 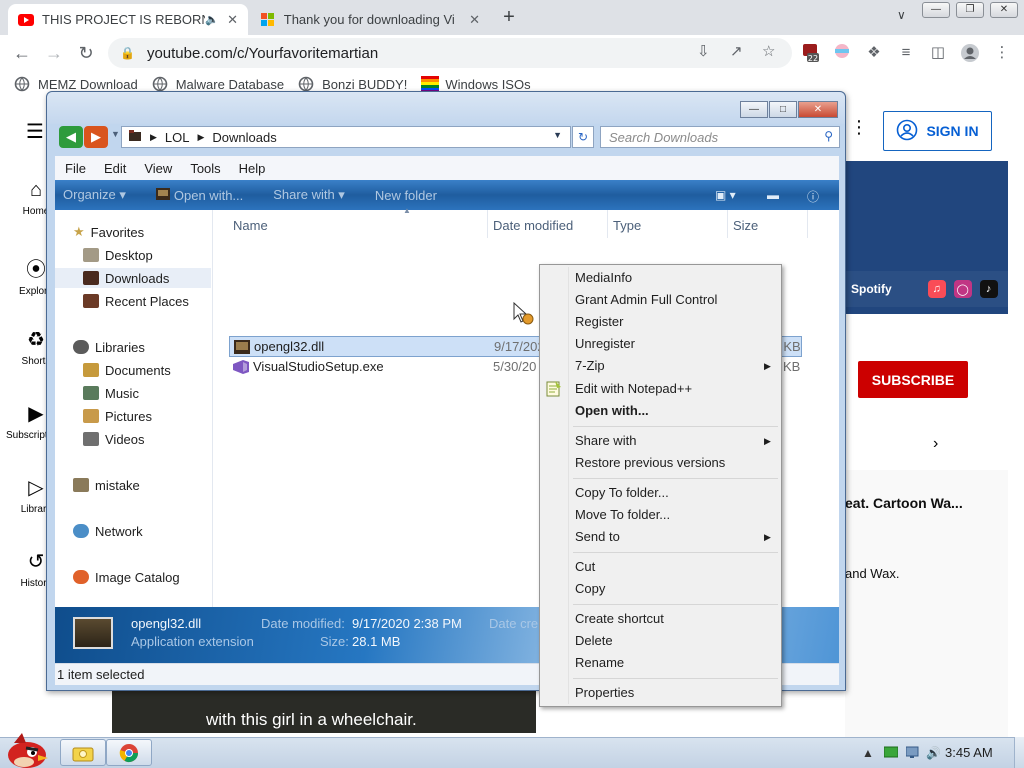 I want to click on menu-view: View, so click(x=158, y=168).